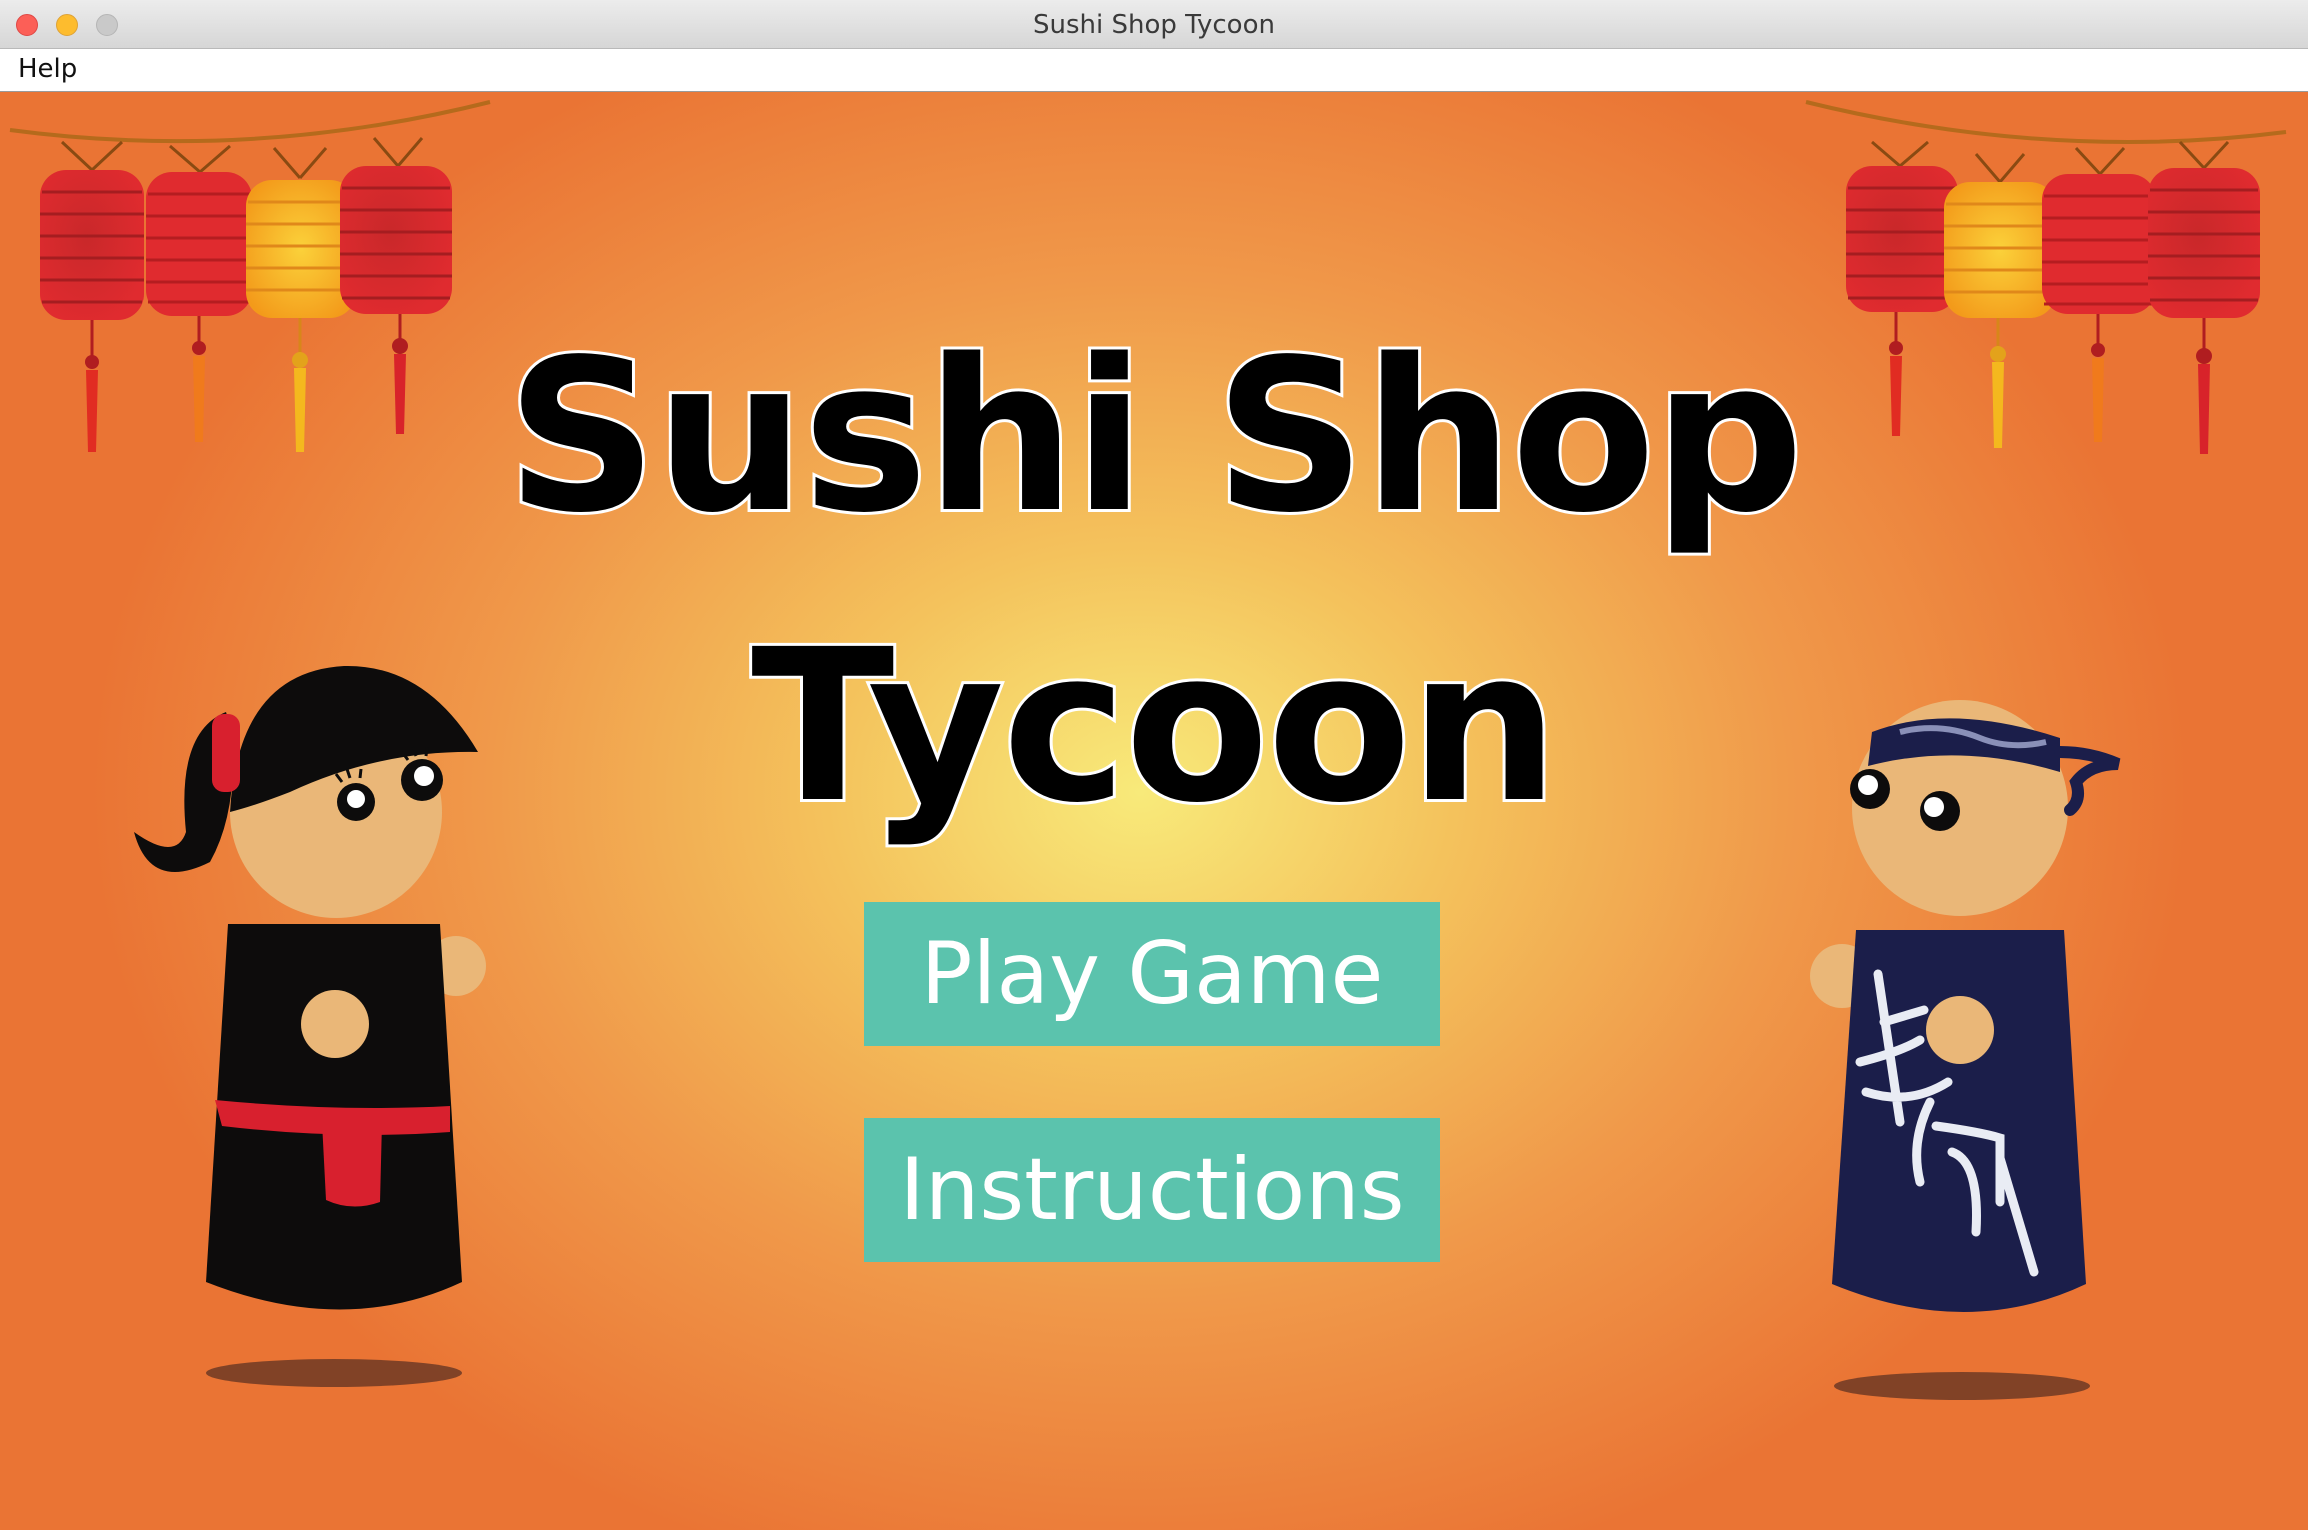 This screenshot has height=1530, width=2308. Describe the element at coordinates (1155, 436) in the screenshot. I see `game-title-line-1: Sushi Shop` at that location.